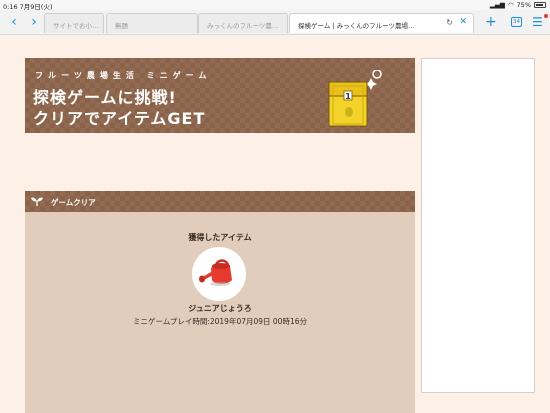  I want to click on tab-2: 無題, so click(152, 23).